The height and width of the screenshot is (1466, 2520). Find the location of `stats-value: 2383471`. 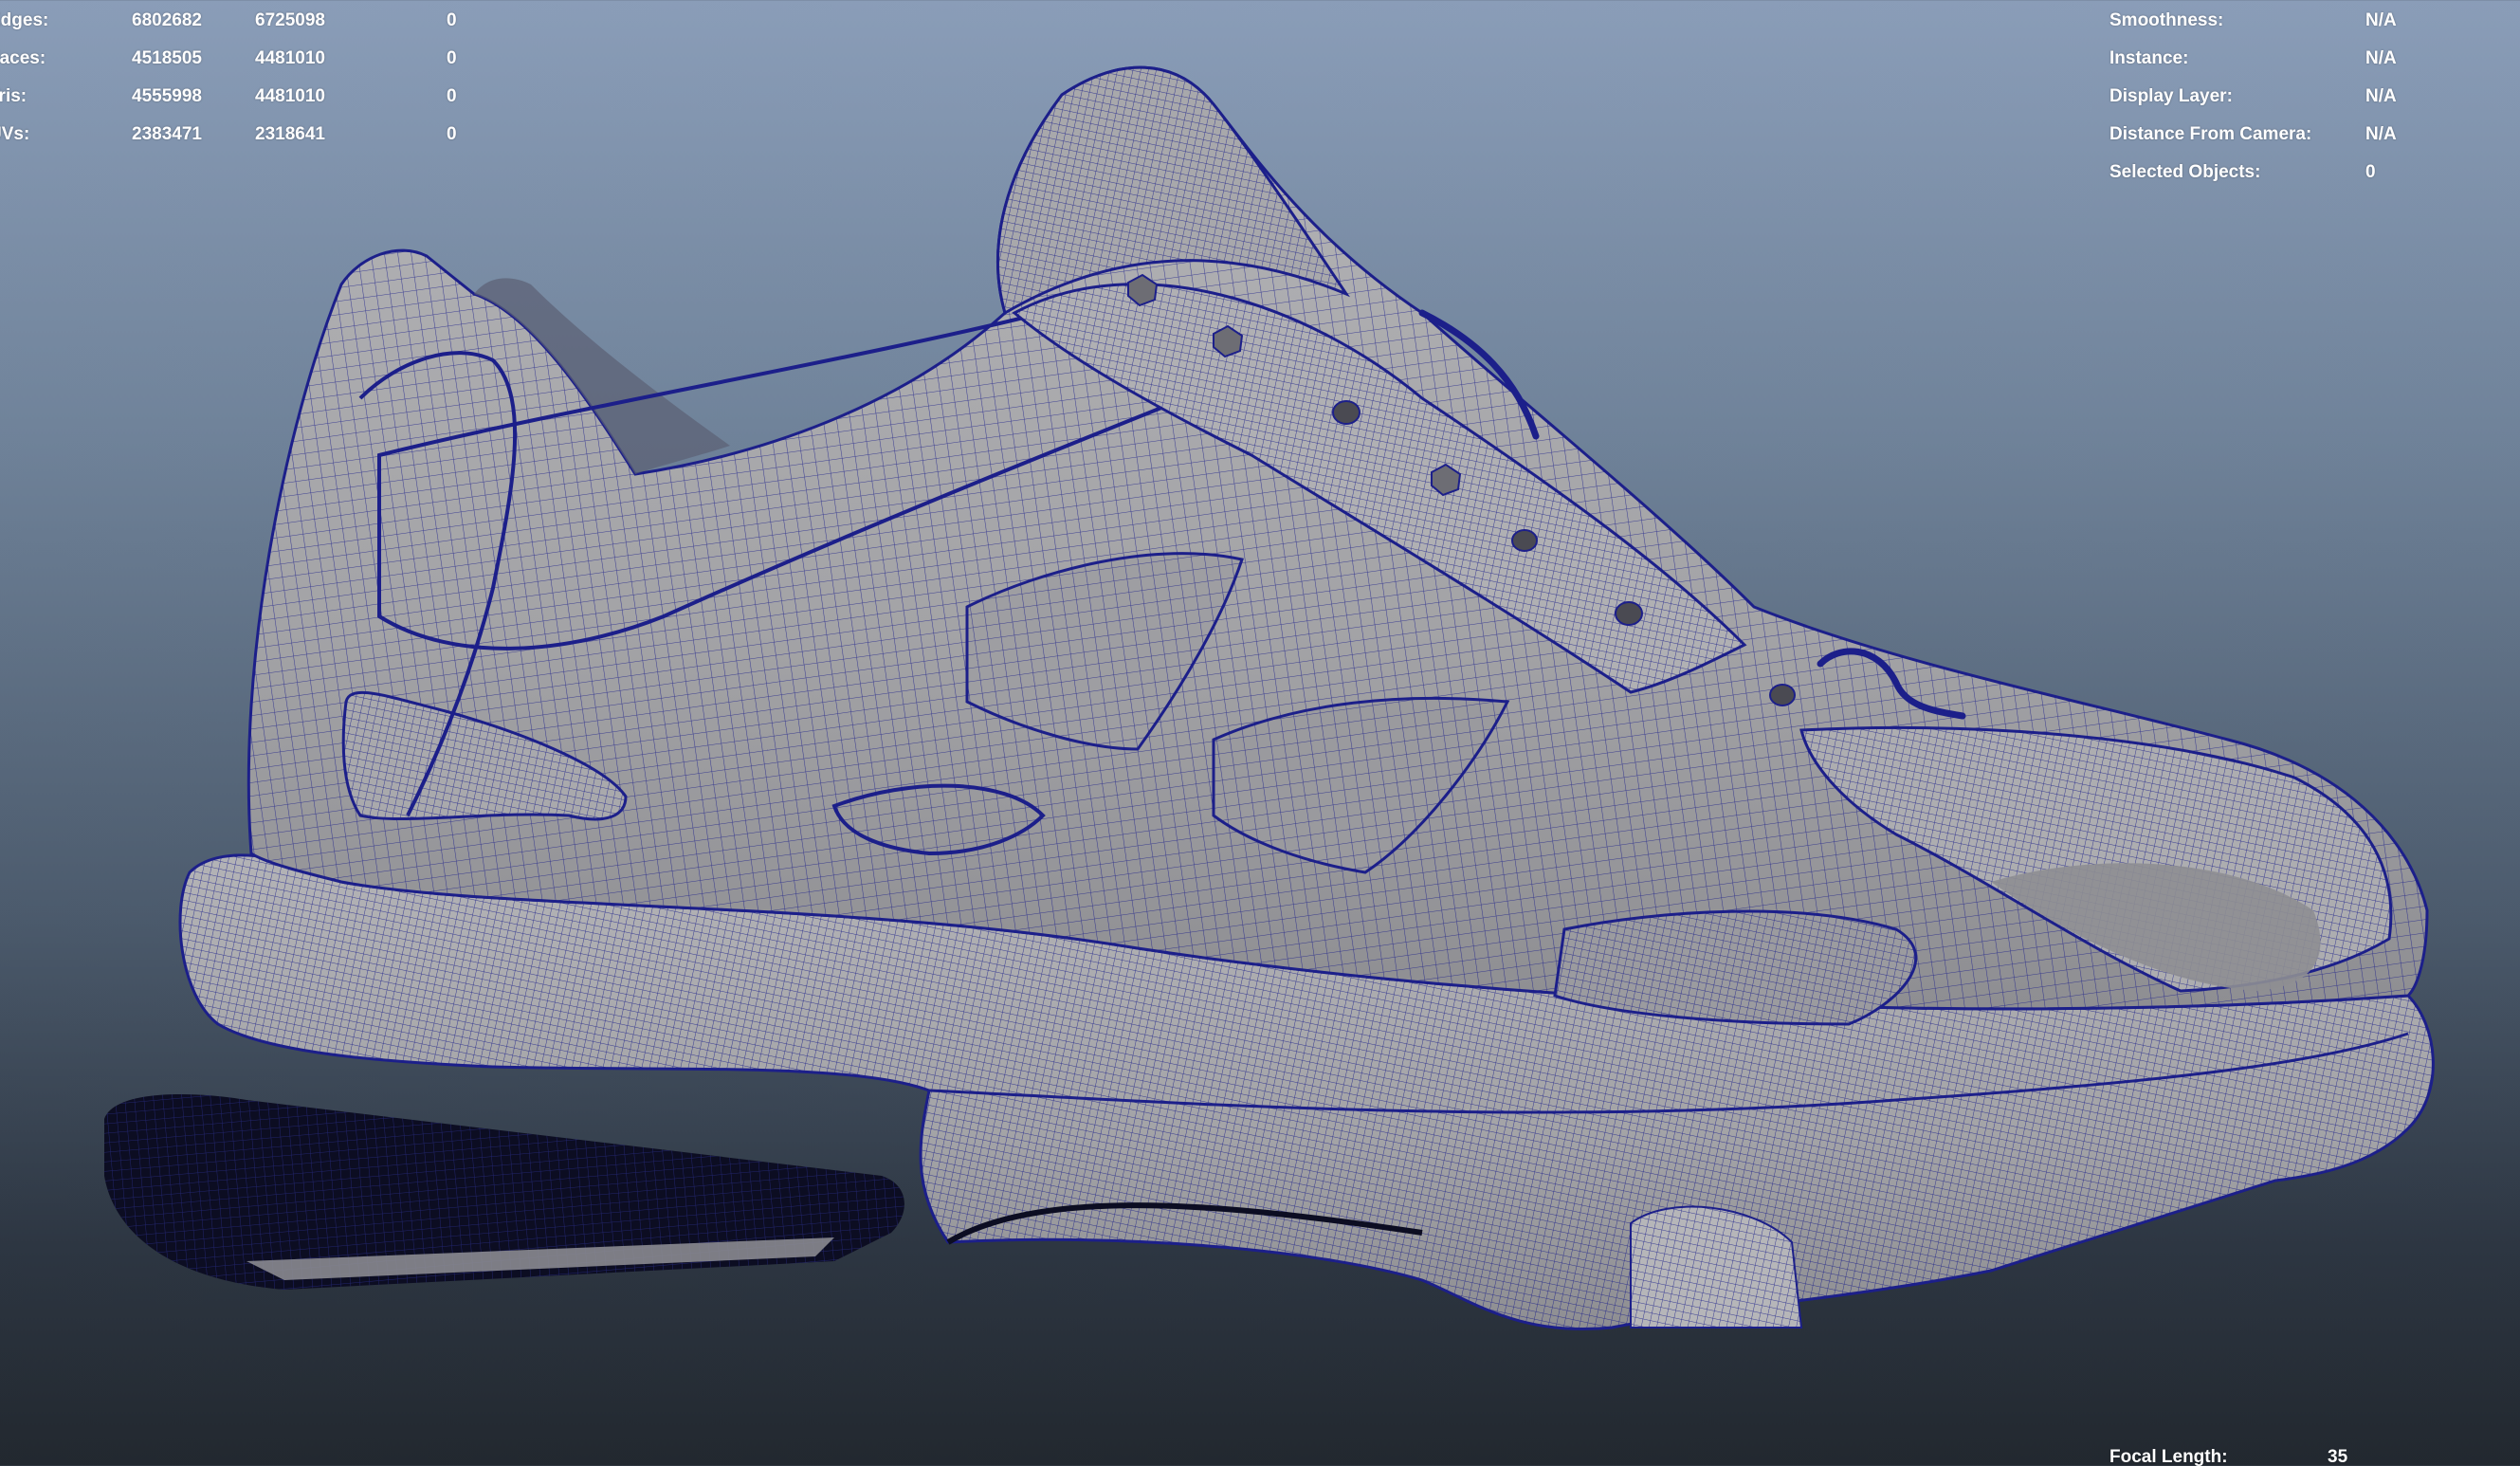

stats-value: 2383471 is located at coordinates (167, 134).